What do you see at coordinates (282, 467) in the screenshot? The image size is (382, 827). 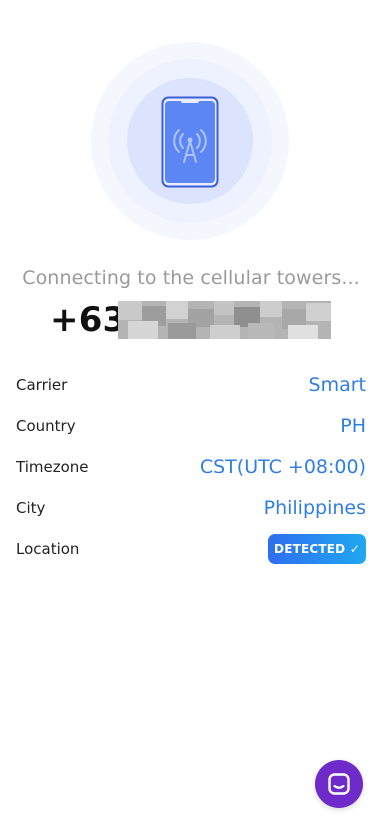 I see `detail-value: CST(UTC +08:00)` at bounding box center [282, 467].